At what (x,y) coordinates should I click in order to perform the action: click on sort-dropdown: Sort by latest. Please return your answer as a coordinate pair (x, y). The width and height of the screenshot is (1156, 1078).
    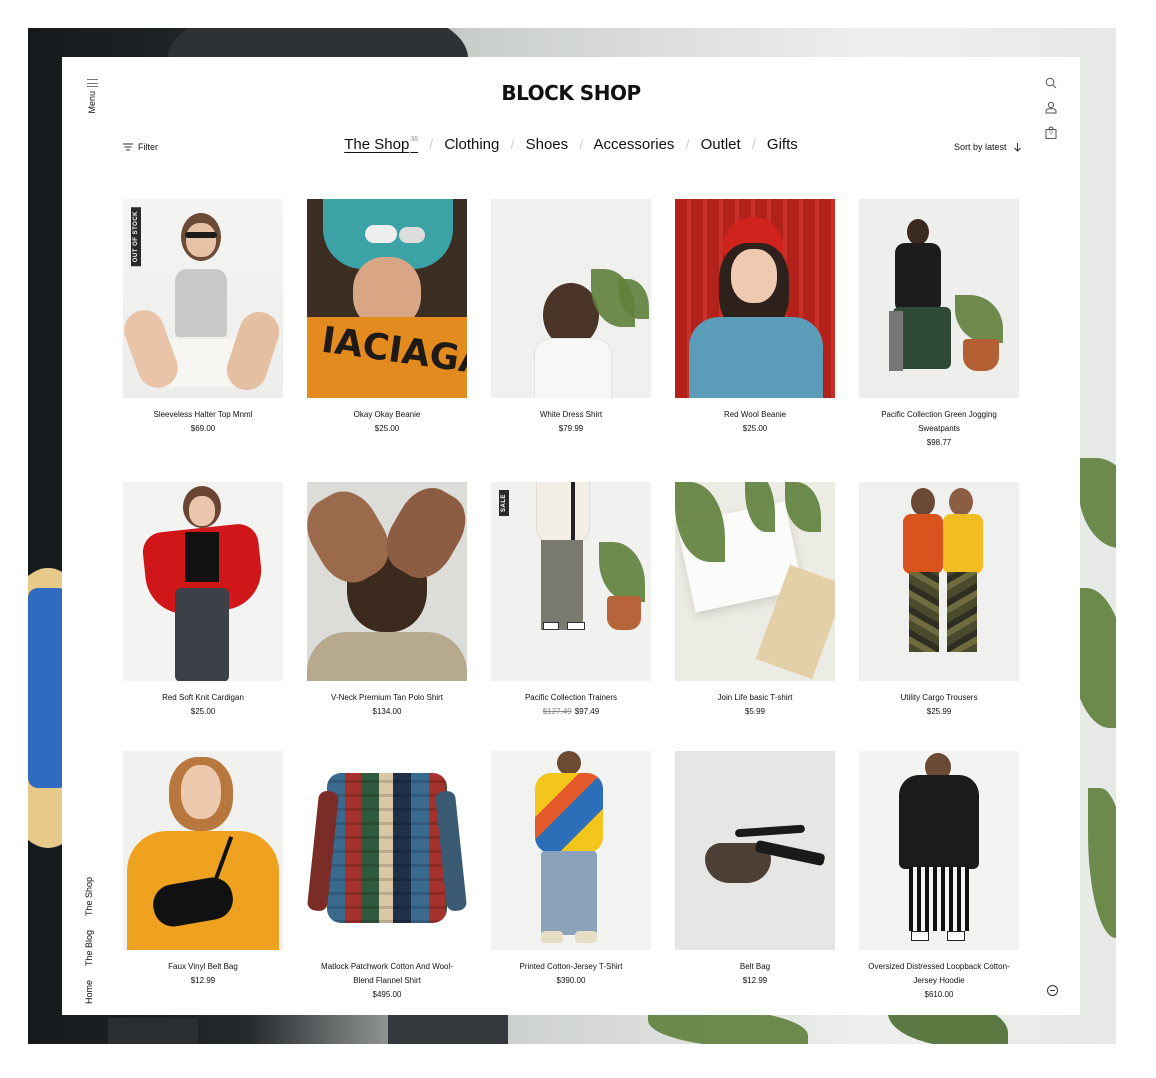
    Looking at the image, I should click on (987, 147).